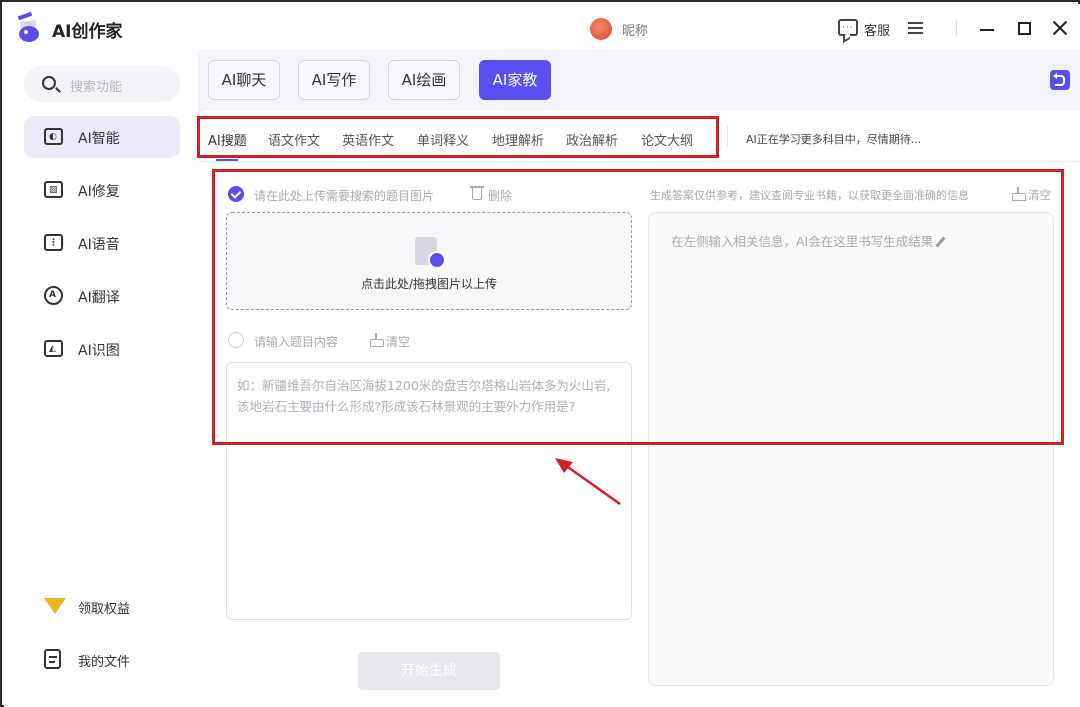  What do you see at coordinates (588, 482) in the screenshot?
I see `annotation-arrow` at bounding box center [588, 482].